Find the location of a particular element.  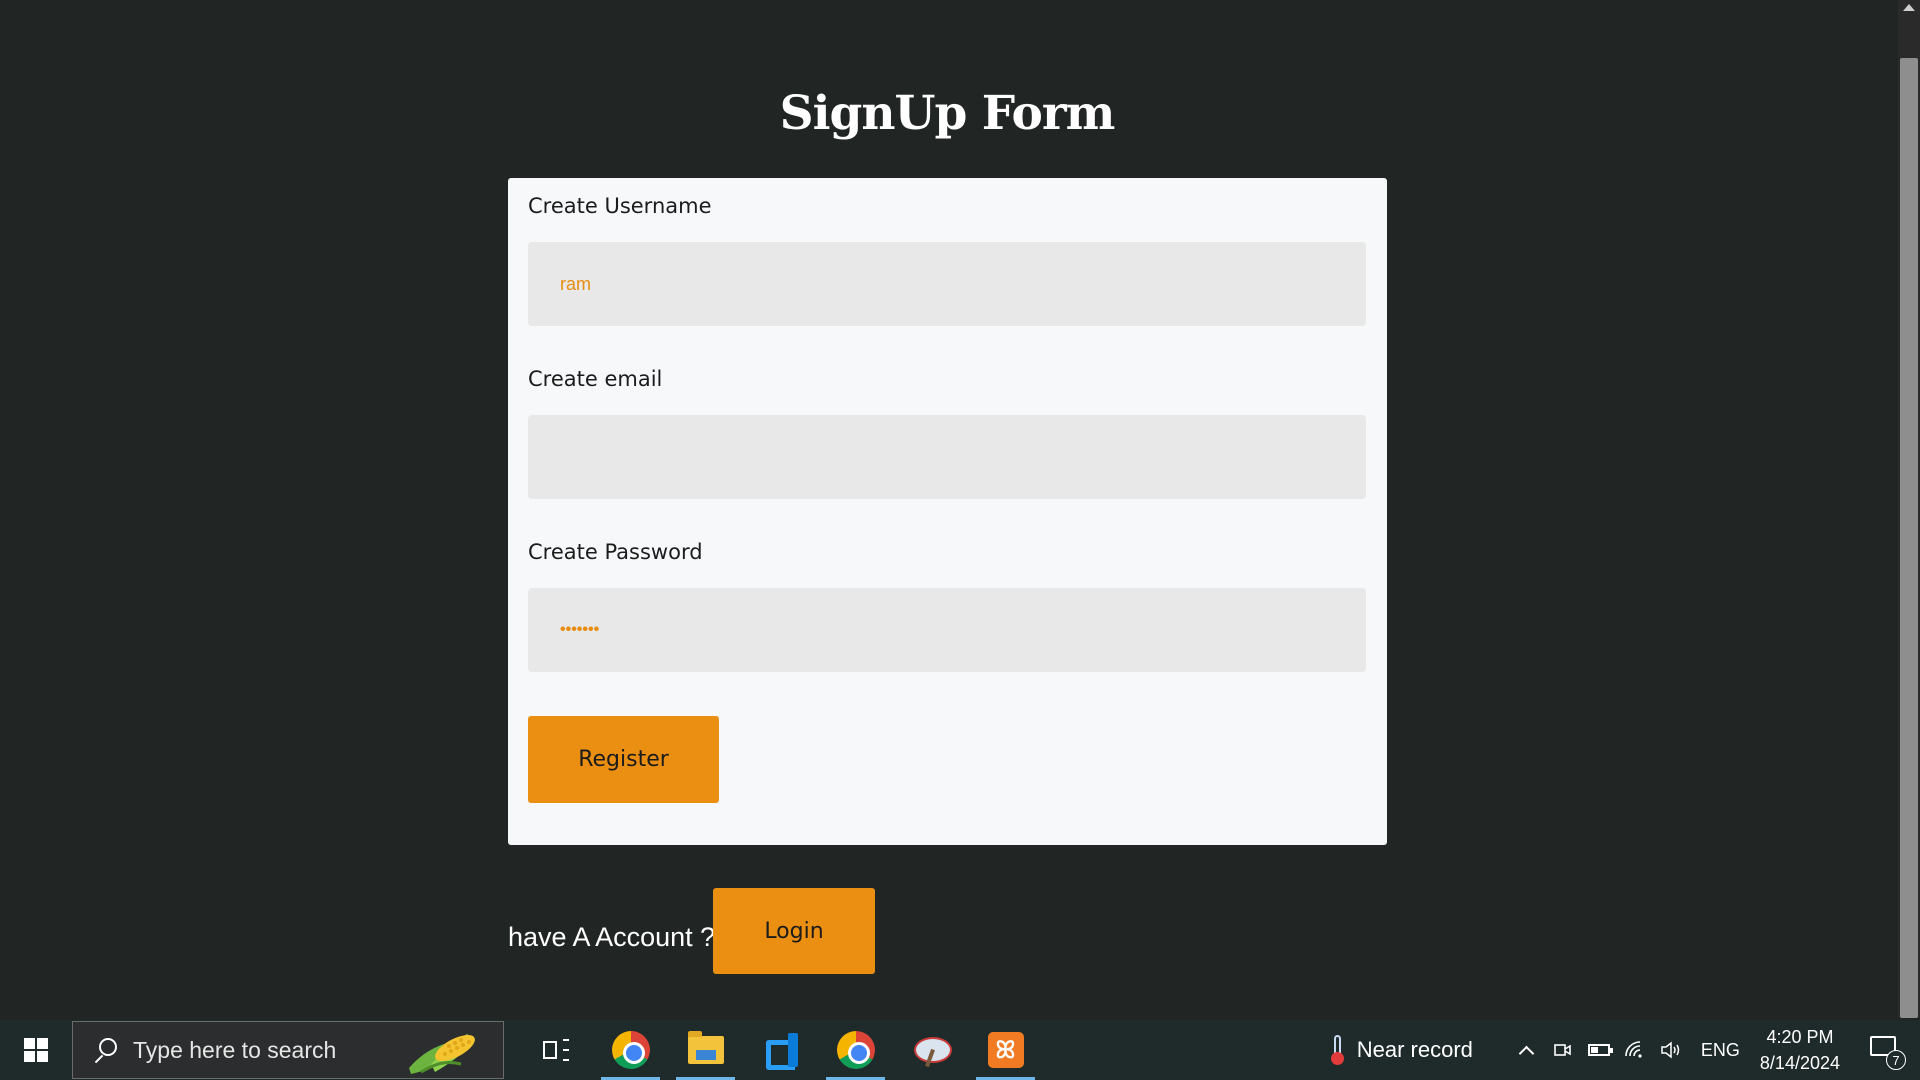

paint-icon is located at coordinates (932, 1050).